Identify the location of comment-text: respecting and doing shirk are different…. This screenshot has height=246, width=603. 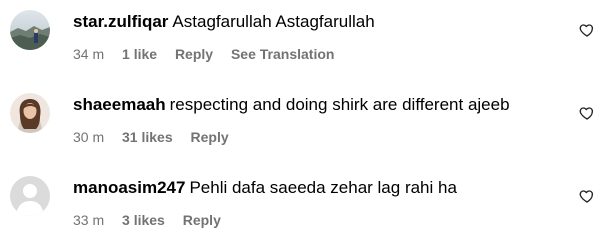
(339, 104).